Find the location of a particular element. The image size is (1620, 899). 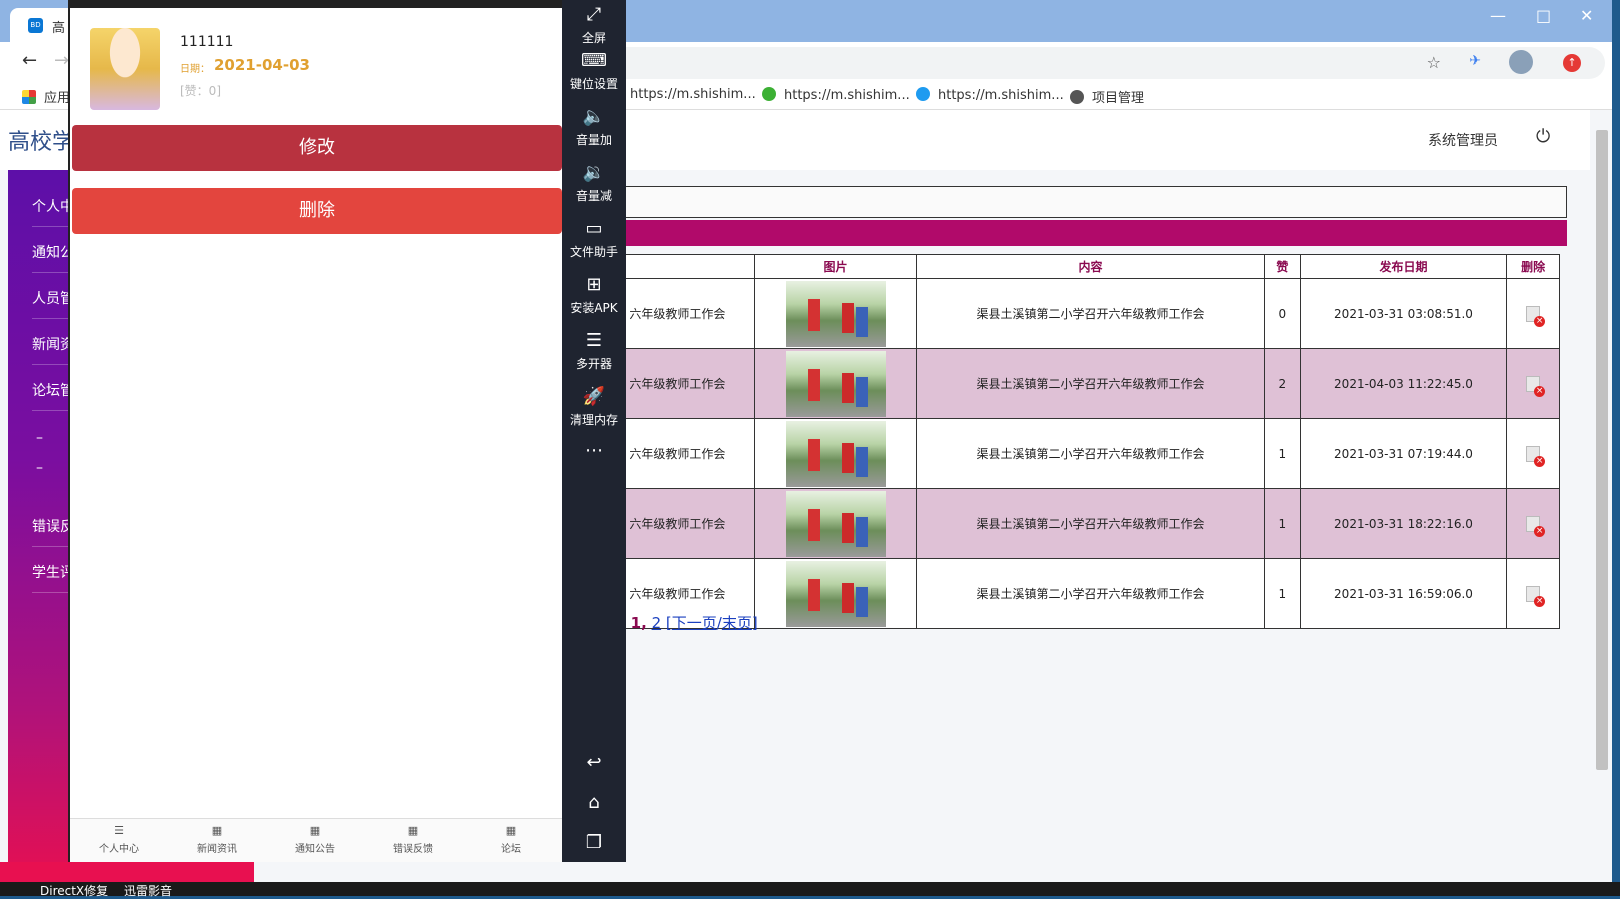

back-tool: ↩ is located at coordinates (594, 764).